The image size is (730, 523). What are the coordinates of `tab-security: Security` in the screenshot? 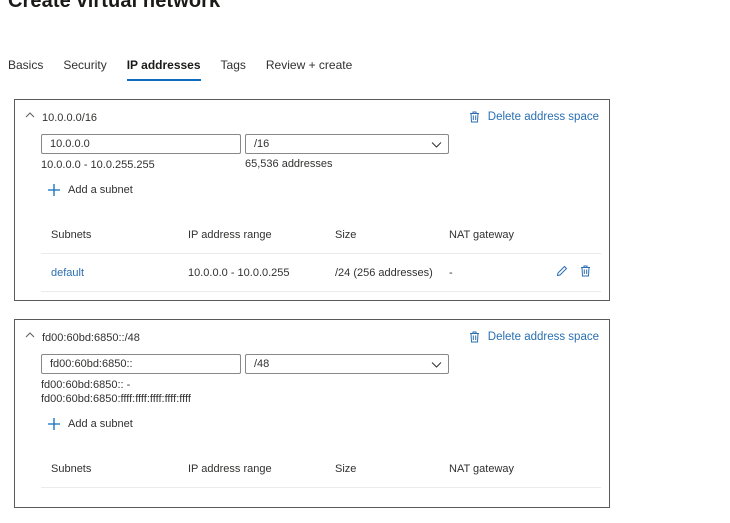 It's located at (84, 68).